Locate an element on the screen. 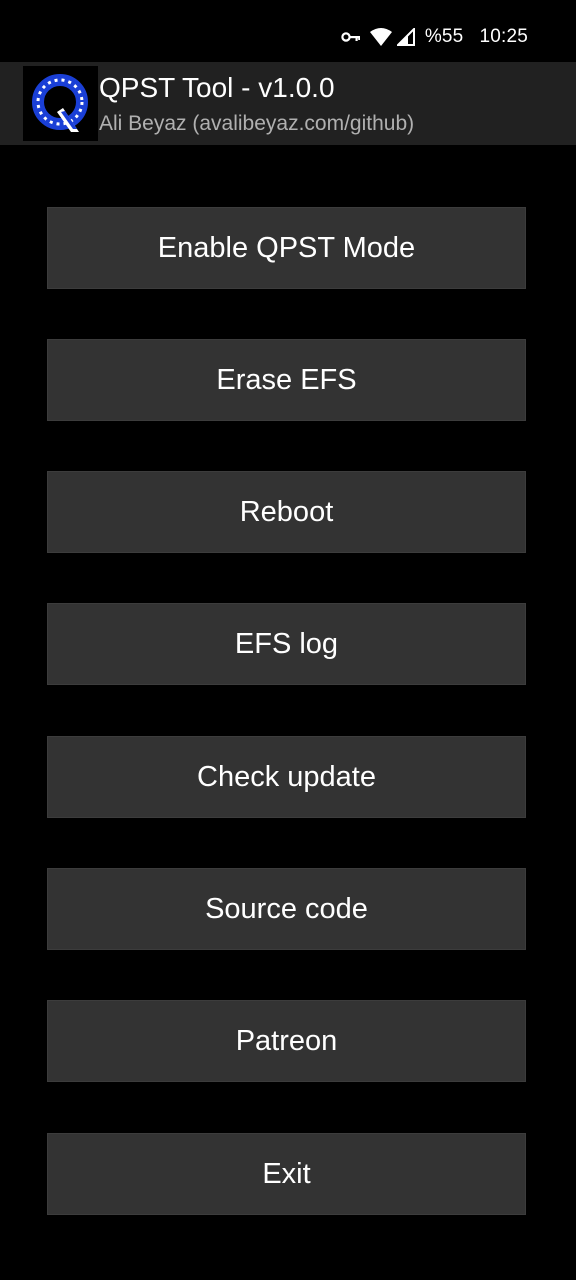 The width and height of the screenshot is (576, 1280). vpn-key-icon is located at coordinates (351, 37).